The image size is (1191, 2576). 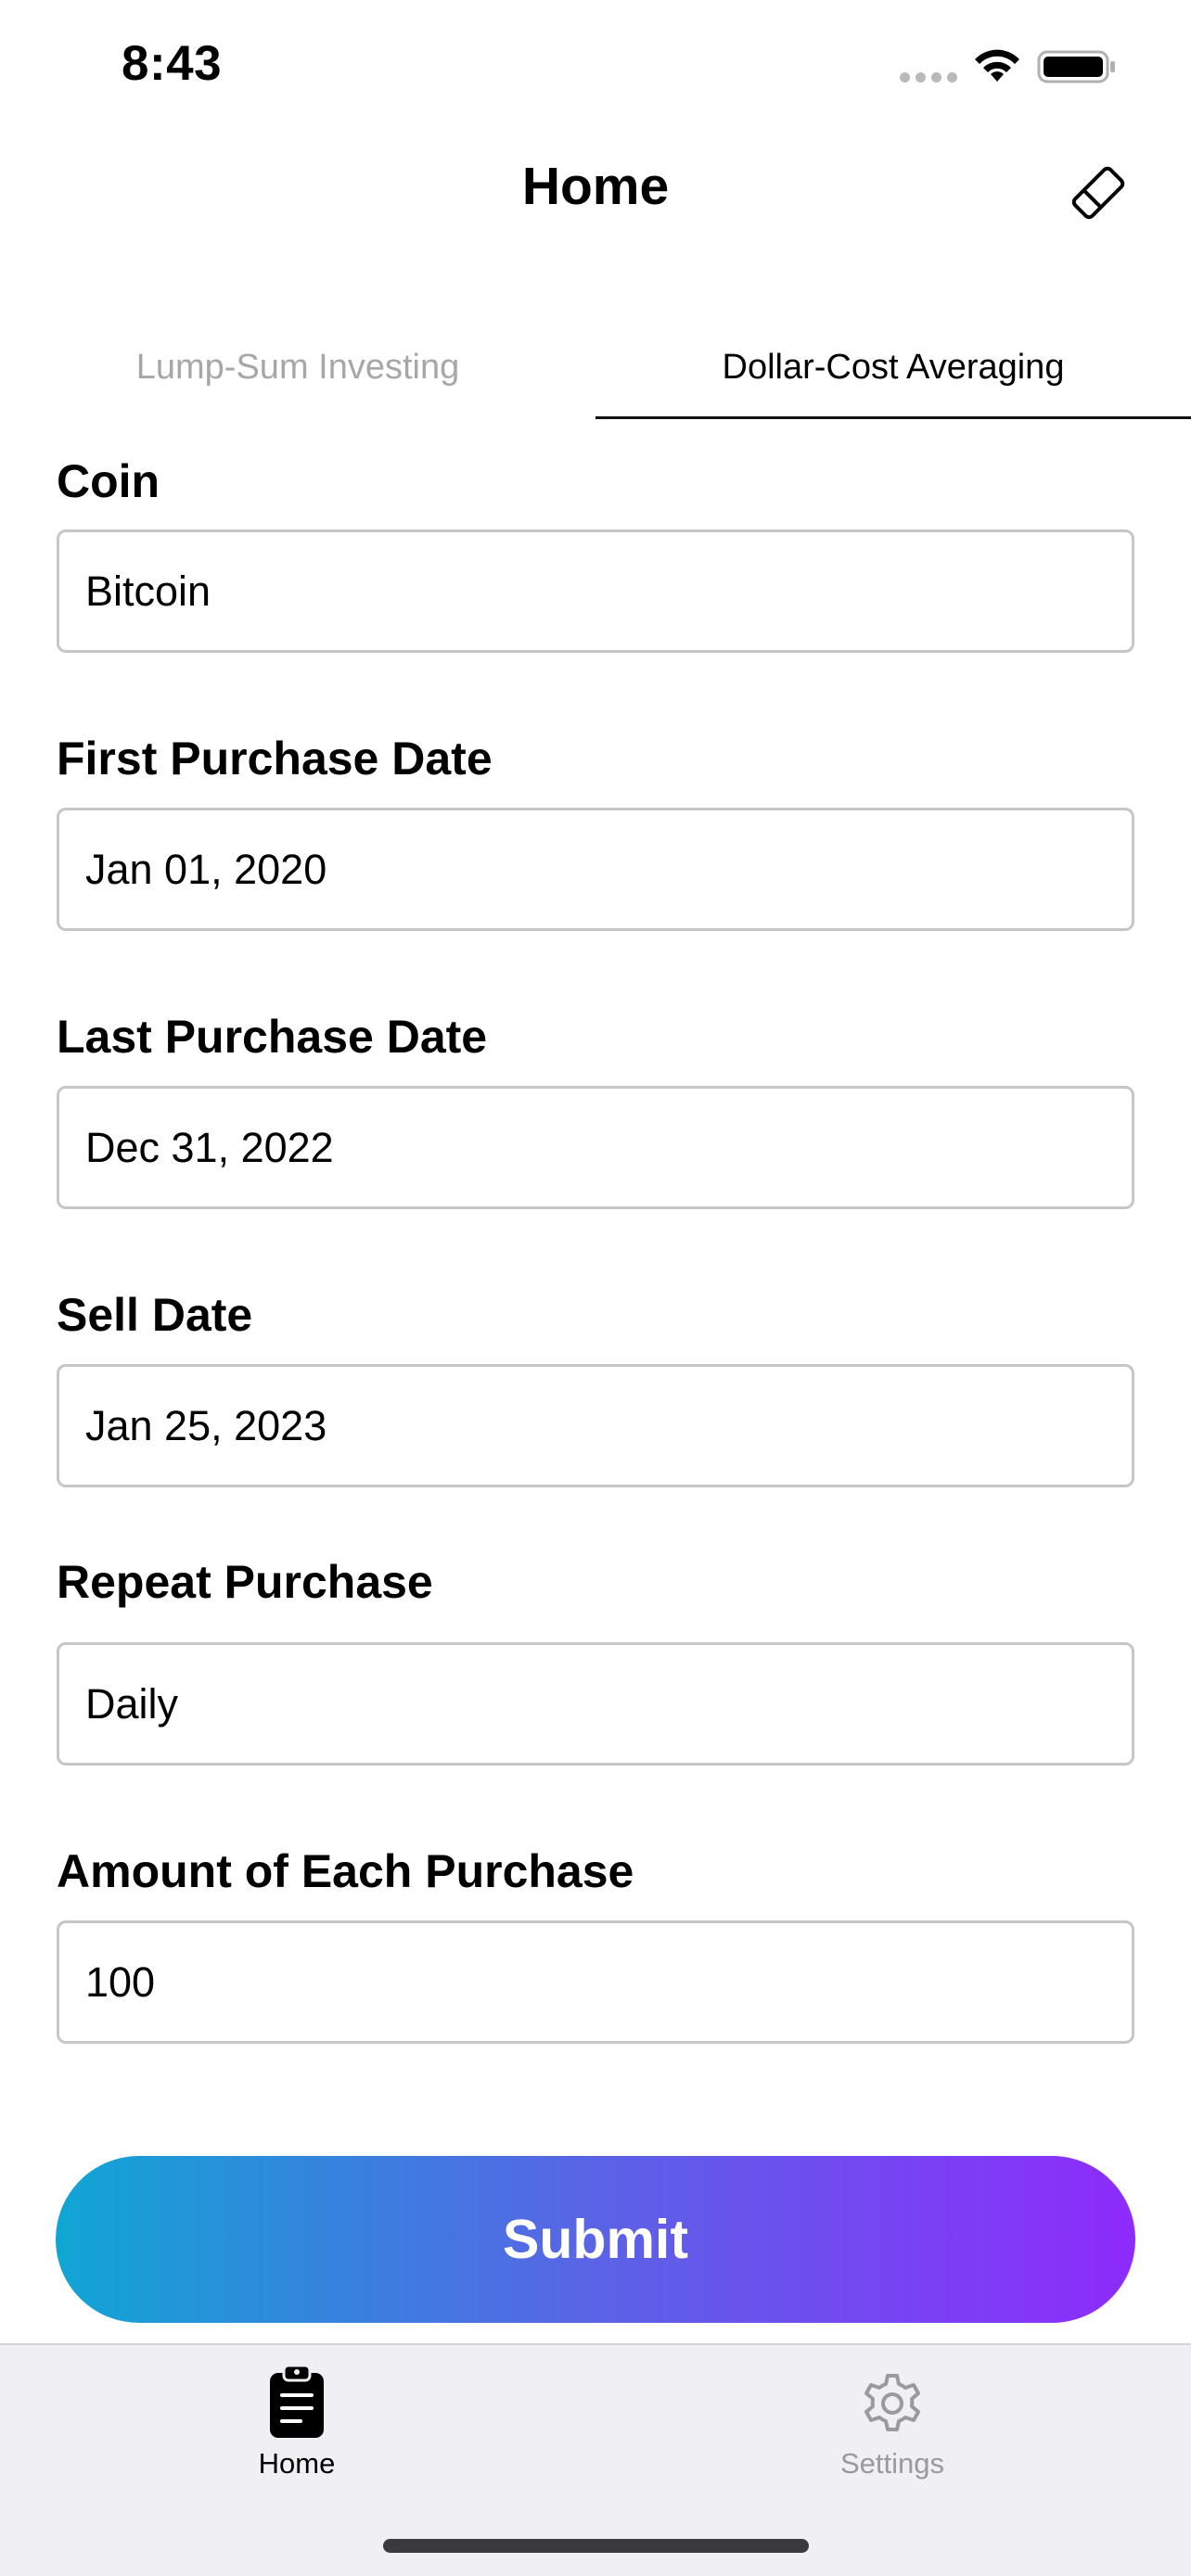 What do you see at coordinates (596, 2546) in the screenshot?
I see `home-indicator` at bounding box center [596, 2546].